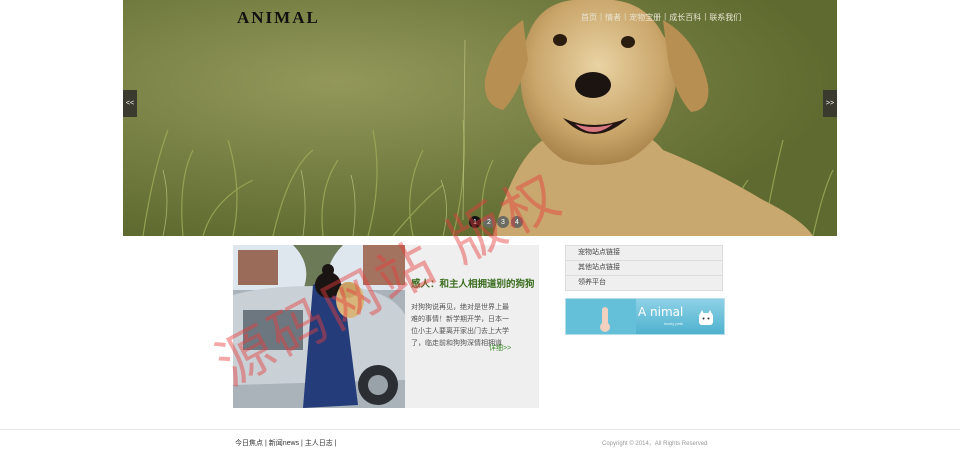 The width and height of the screenshot is (960, 468). I want to click on slide-dot-3: 3, so click(503, 222).